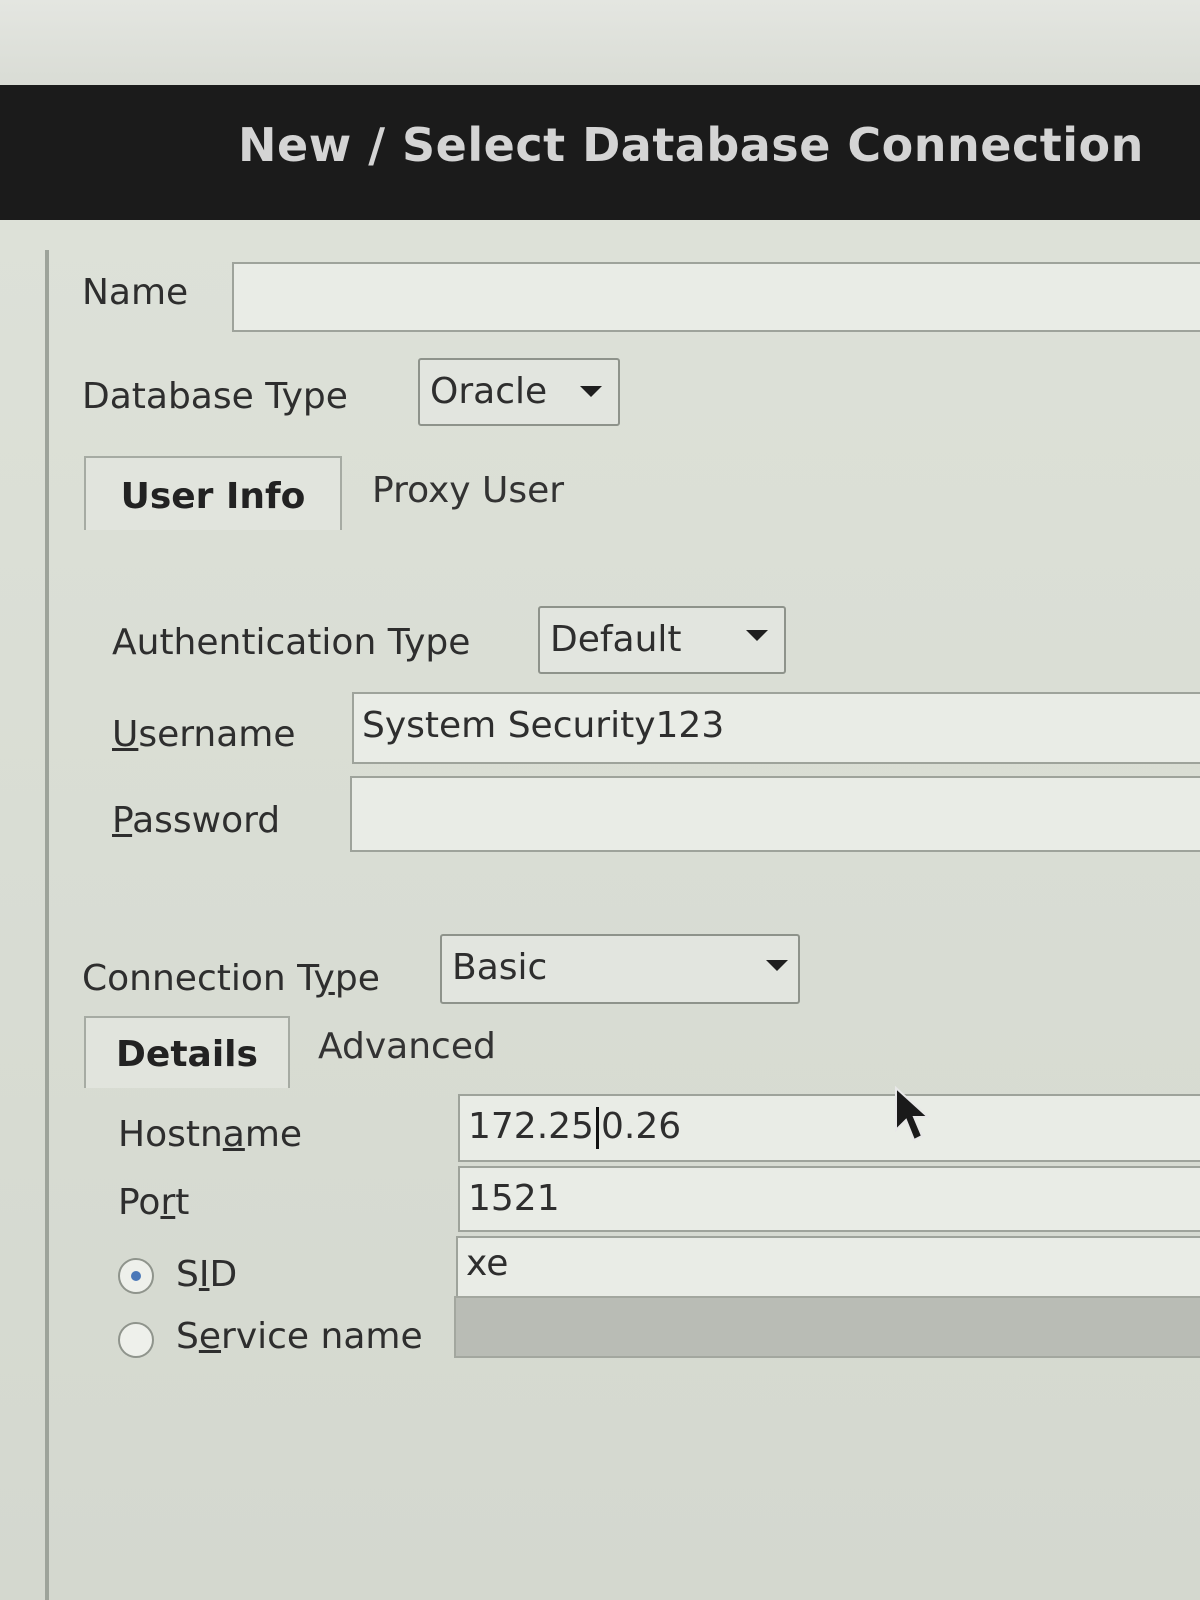 This screenshot has width=1200, height=1600. What do you see at coordinates (775, 814) in the screenshot?
I see `password-input` at bounding box center [775, 814].